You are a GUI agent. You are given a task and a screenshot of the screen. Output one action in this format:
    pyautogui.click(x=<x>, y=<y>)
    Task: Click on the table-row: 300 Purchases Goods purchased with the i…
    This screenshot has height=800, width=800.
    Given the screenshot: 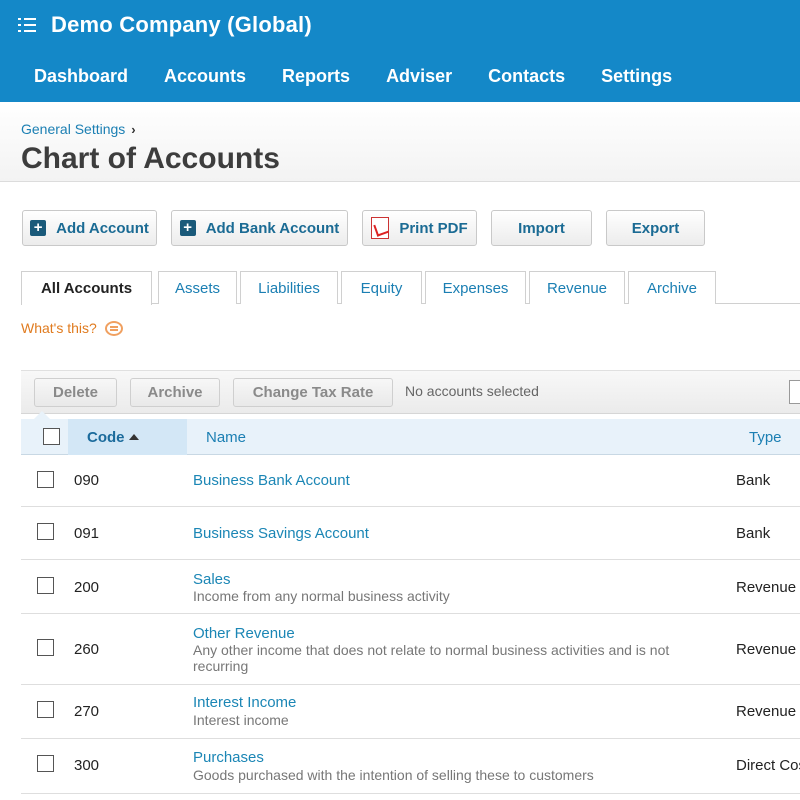 What is the action you would take?
    pyautogui.click(x=410, y=766)
    